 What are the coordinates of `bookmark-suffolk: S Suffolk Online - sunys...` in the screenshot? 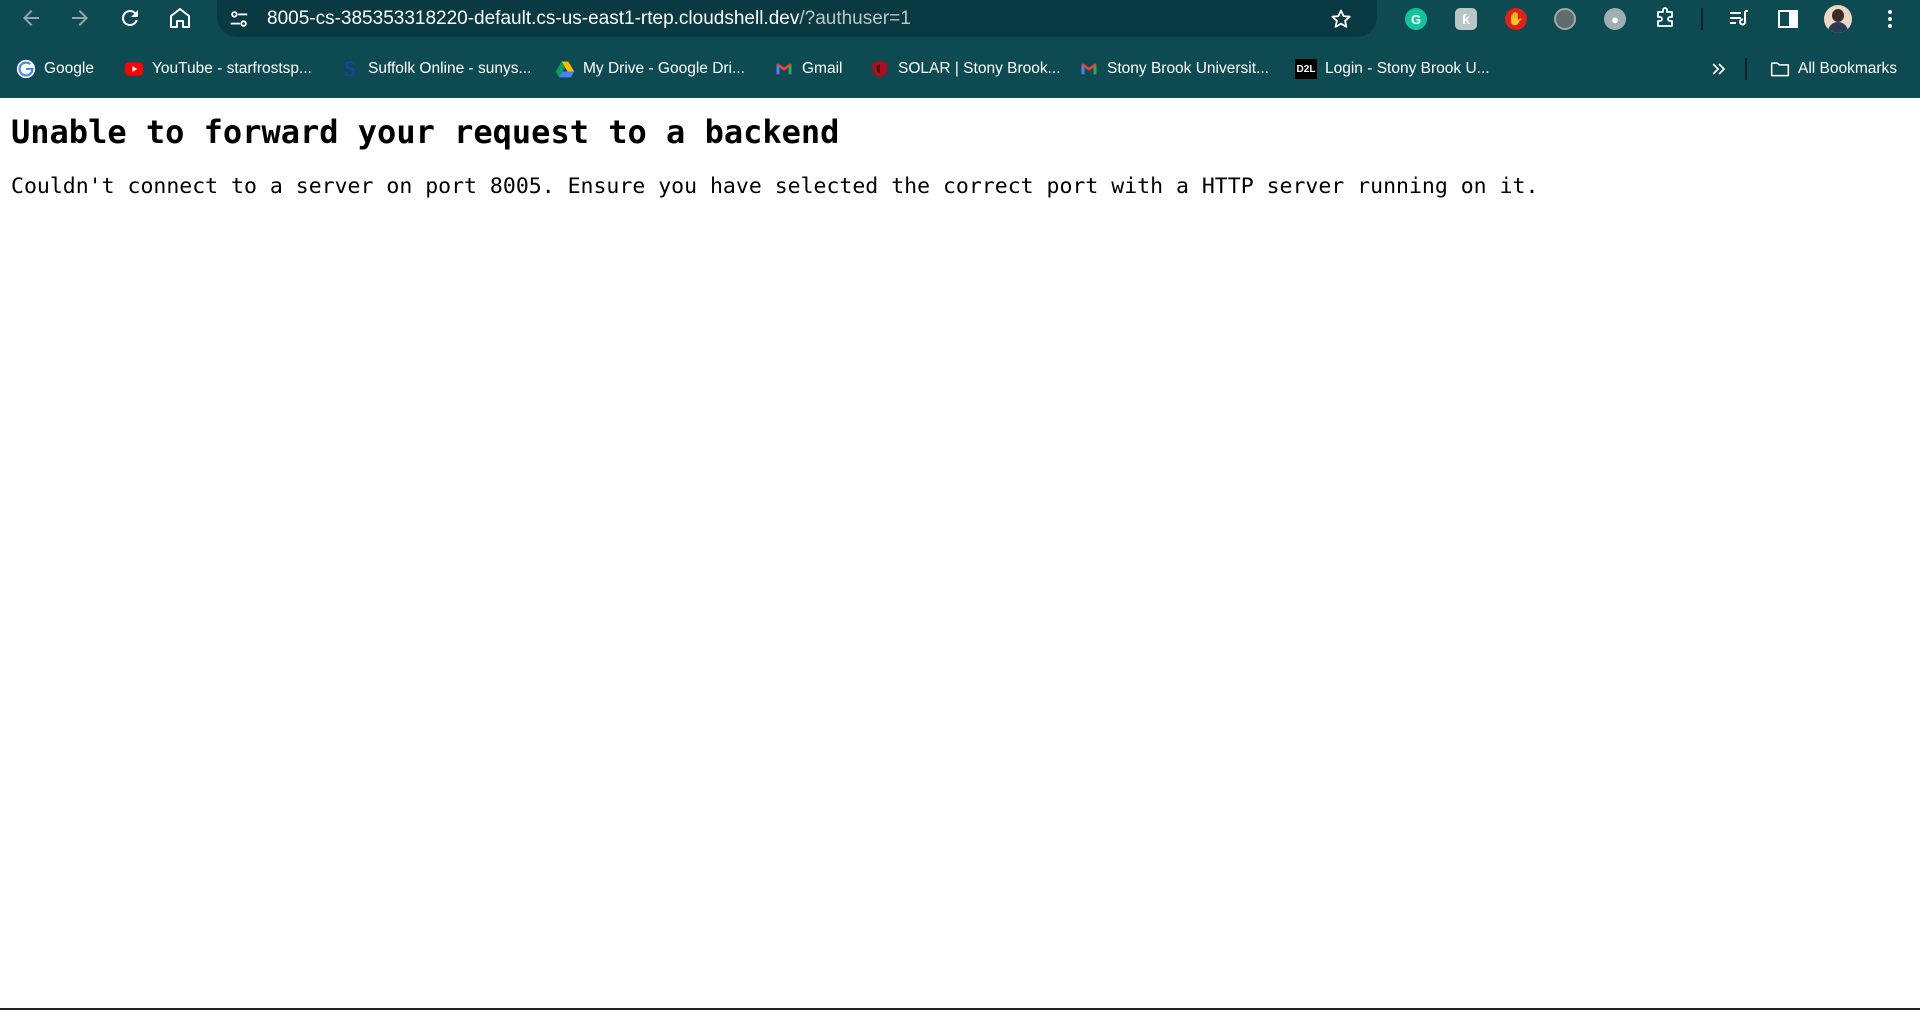 It's located at (436, 69).